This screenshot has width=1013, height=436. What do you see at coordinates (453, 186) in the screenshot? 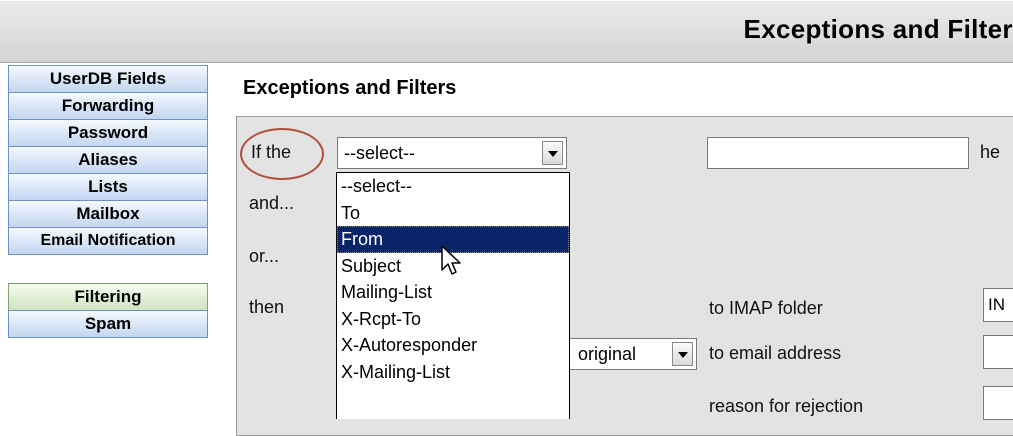
I see `dropdown-option: --select--` at bounding box center [453, 186].